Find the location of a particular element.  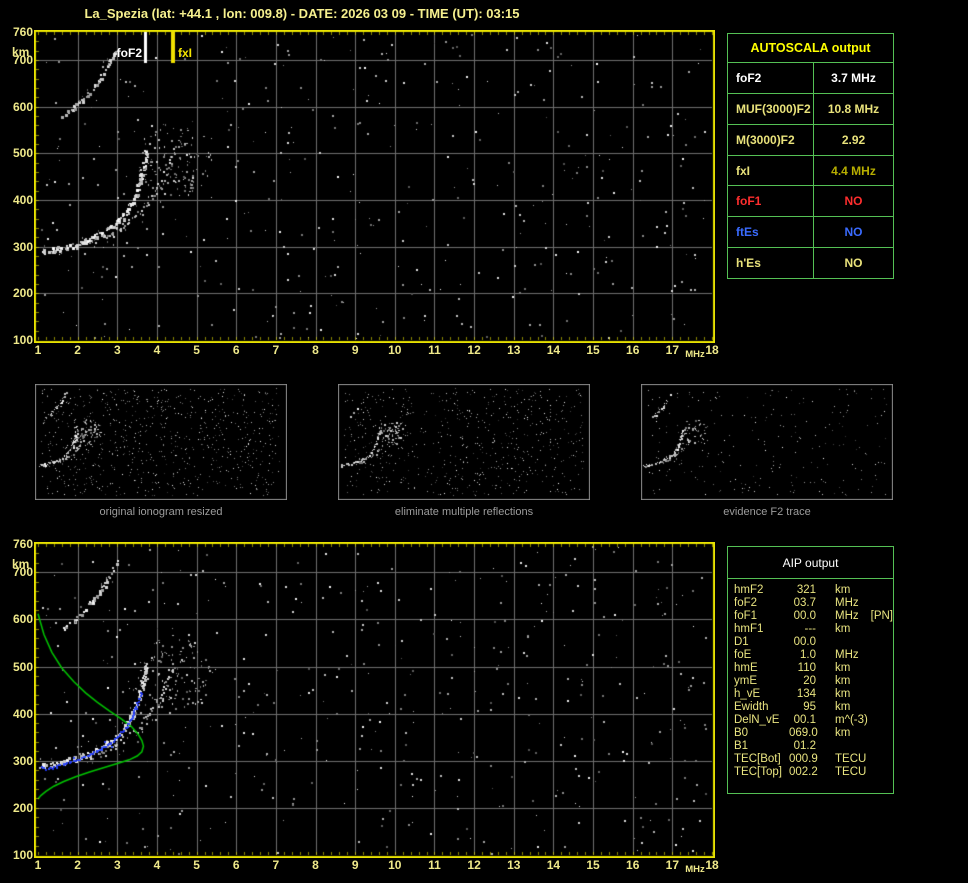

aip-row: hmF1 --- km is located at coordinates (813, 629).